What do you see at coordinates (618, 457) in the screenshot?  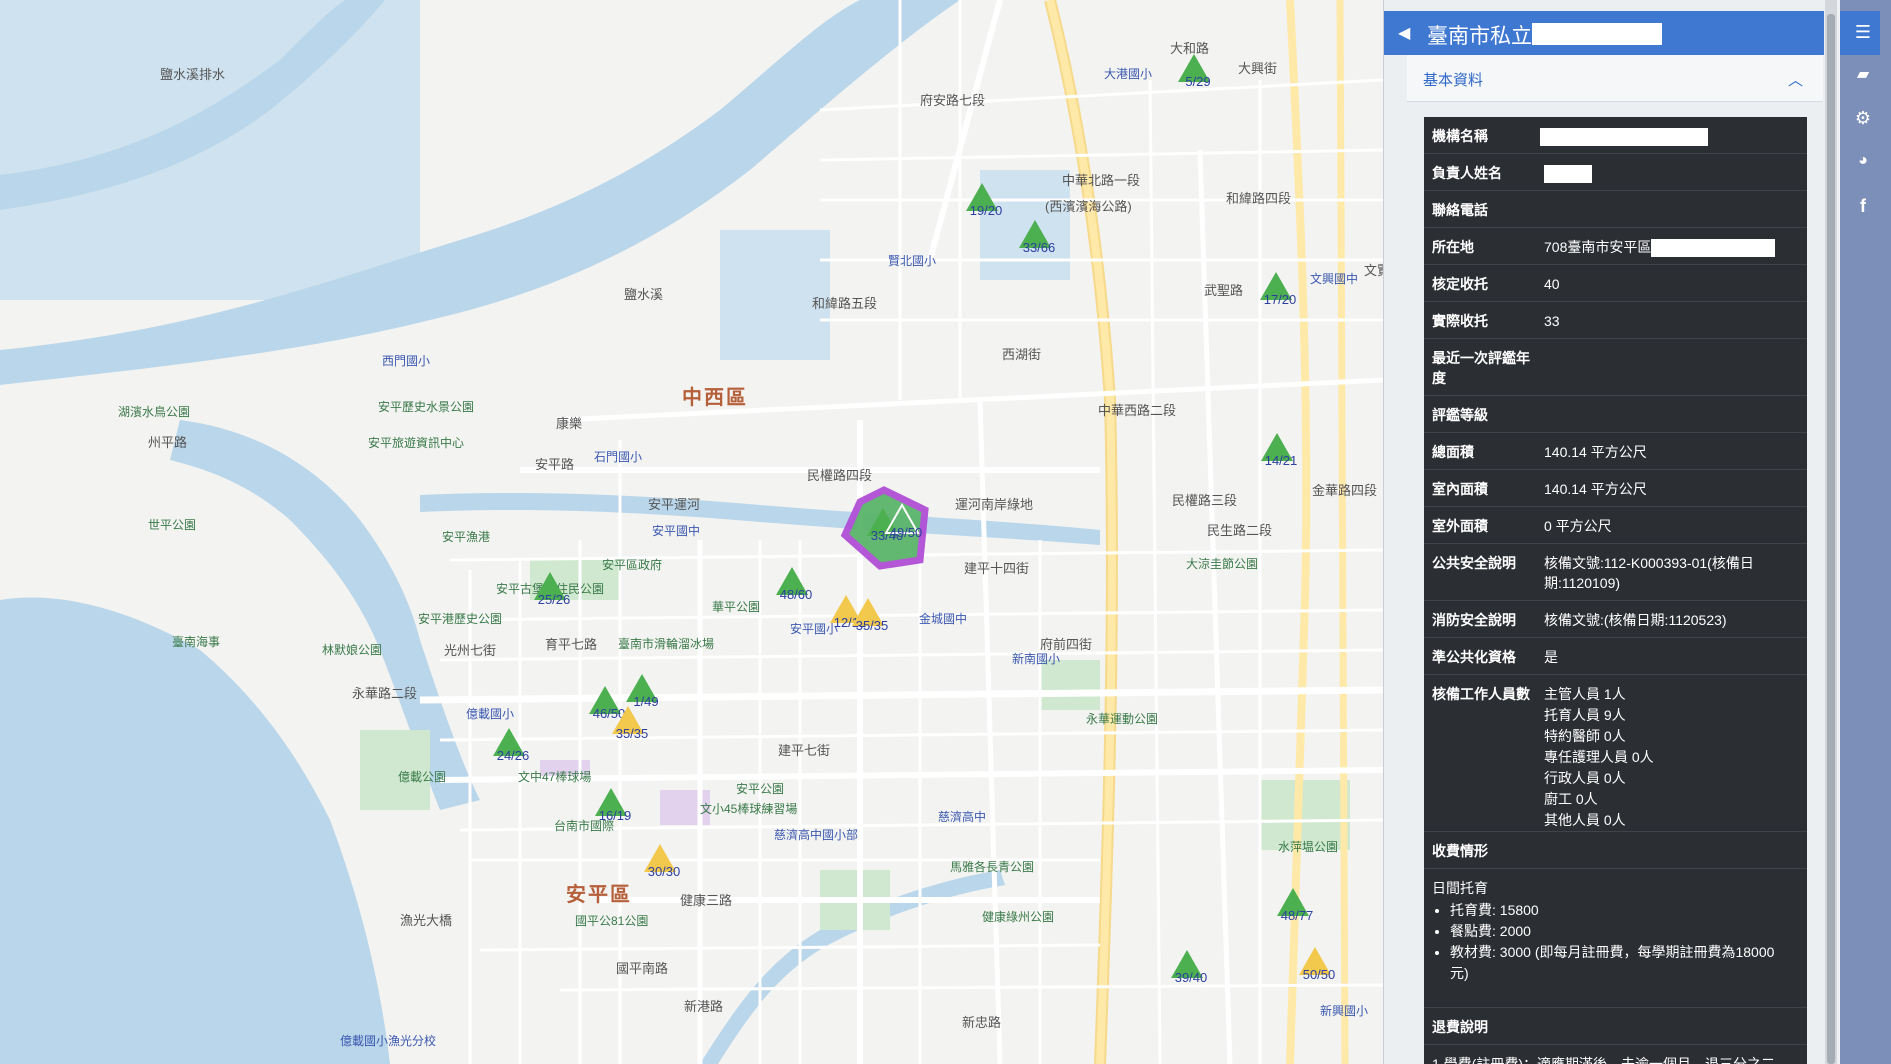 I see `school-label: 石門國小` at bounding box center [618, 457].